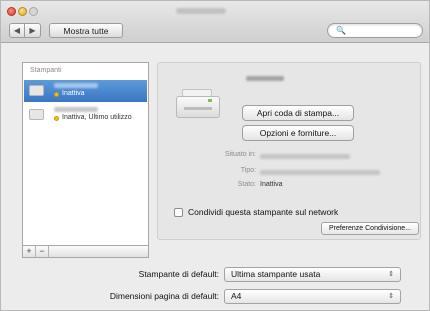 The width and height of the screenshot is (430, 311). Describe the element at coordinates (240, 154) in the screenshot. I see `location-label: Situato in:` at that location.